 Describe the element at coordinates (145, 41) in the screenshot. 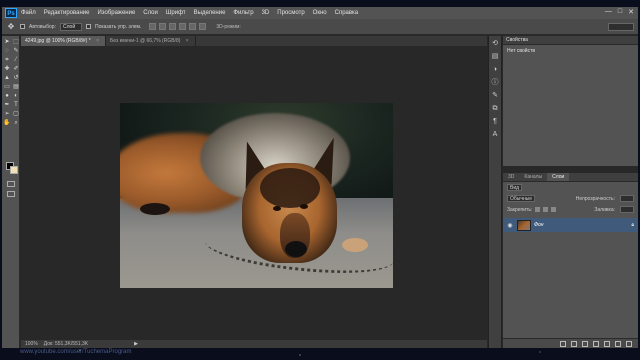

I see `tab-label: Без имени-1 @ 66,7% (RGB/8)` at that location.